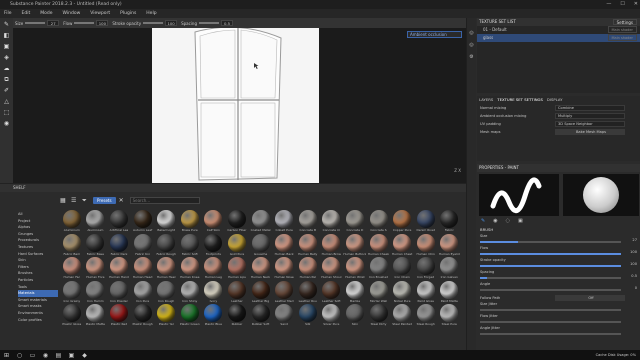  What do you see at coordinates (35, 23) in the screenshot?
I see `size-slider` at bounding box center [35, 23].